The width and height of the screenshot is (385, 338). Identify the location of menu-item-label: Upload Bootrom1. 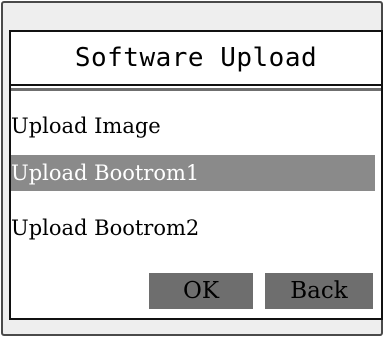
(105, 173).